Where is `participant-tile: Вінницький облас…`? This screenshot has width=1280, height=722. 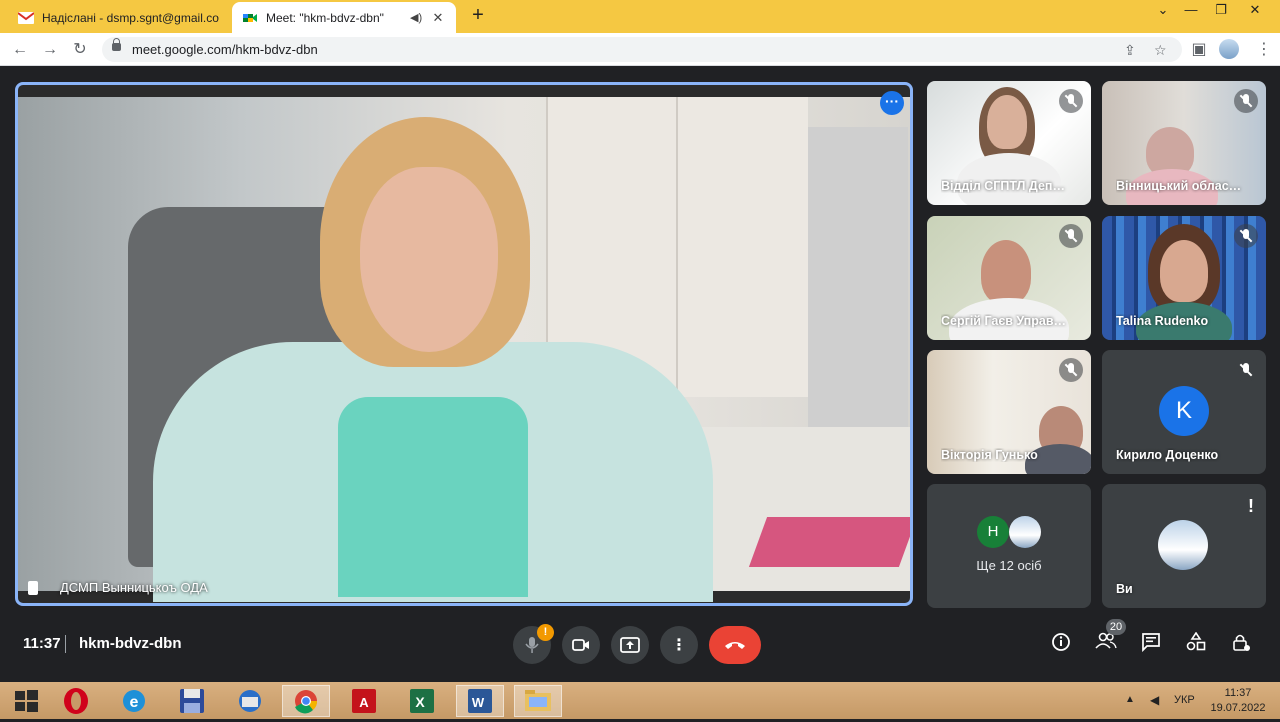 participant-tile: Вінницький облас… is located at coordinates (1184, 143).